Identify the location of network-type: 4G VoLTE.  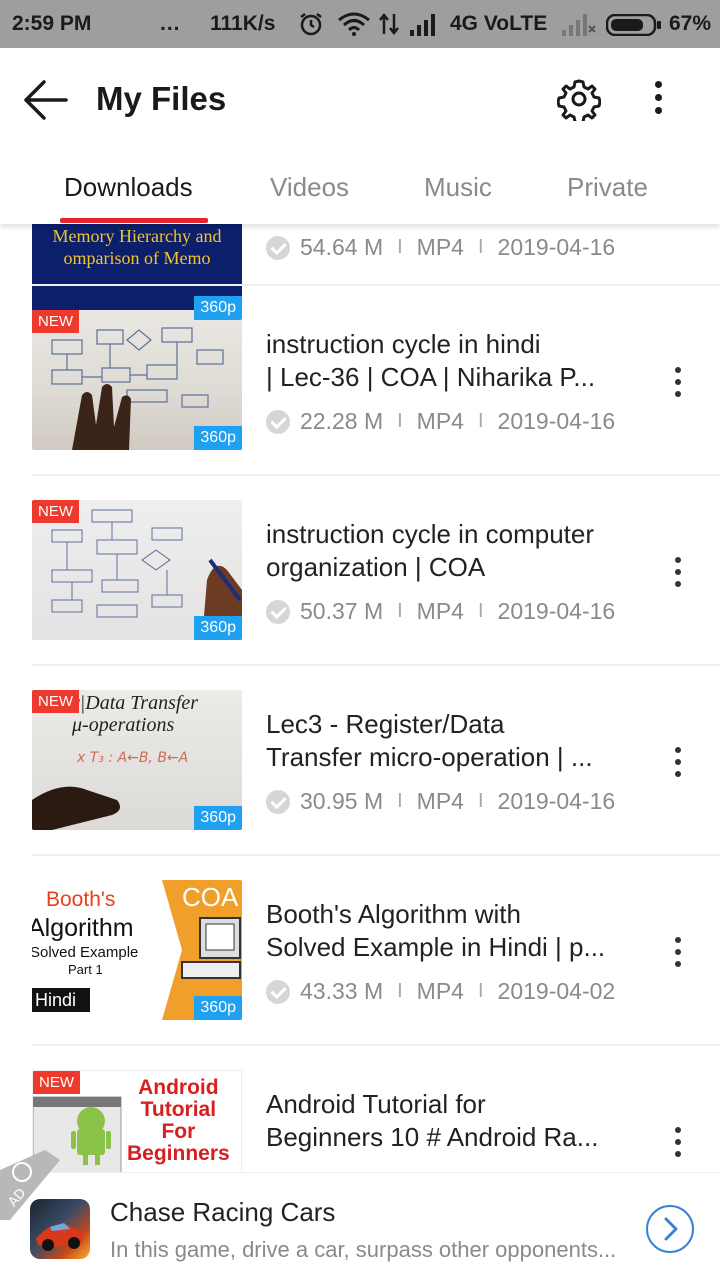
(499, 23).